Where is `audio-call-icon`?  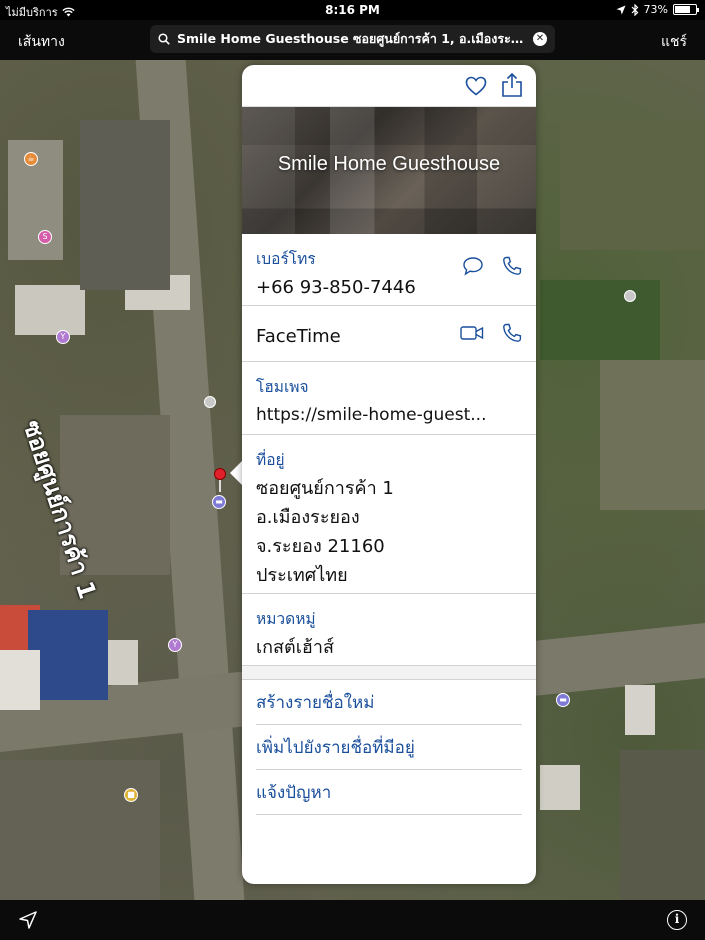
audio-call-icon is located at coordinates (512, 333).